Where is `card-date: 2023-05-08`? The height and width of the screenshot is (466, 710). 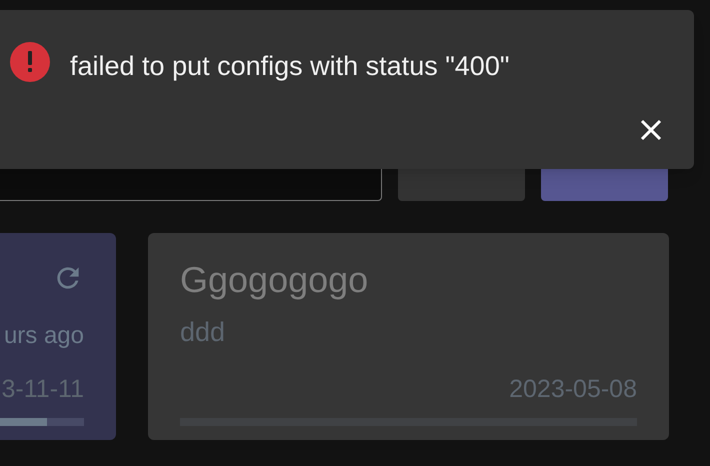
card-date: 2023-05-08 is located at coordinates (572, 389).